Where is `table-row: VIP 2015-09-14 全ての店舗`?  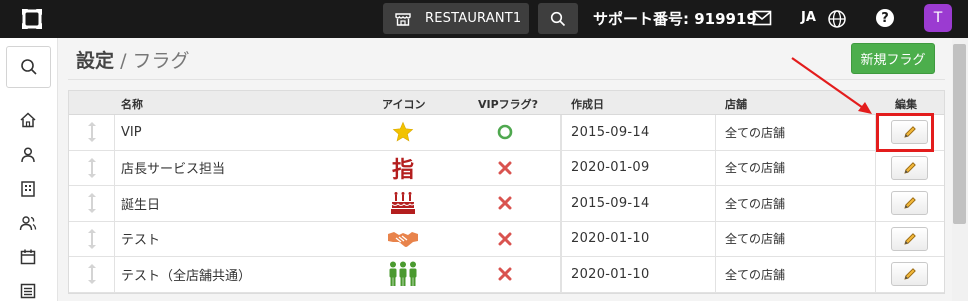
table-row: VIP 2015-09-14 全ての店舗 is located at coordinates (506, 133).